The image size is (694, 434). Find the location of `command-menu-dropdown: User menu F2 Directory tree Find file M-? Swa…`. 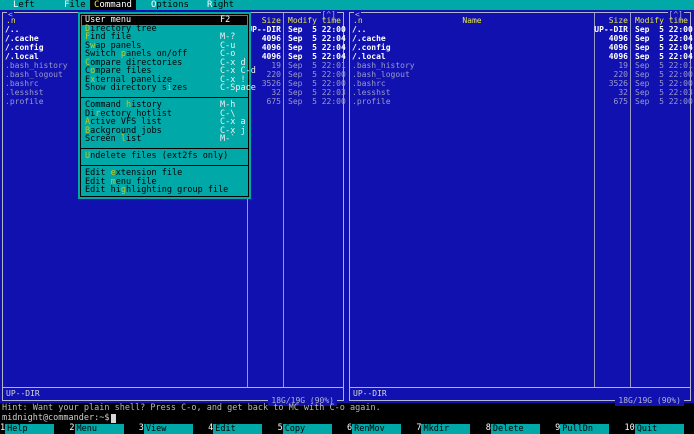

command-menu-dropdown: User menu F2 Directory tree Find file M-? Swa… is located at coordinates (167, 105).